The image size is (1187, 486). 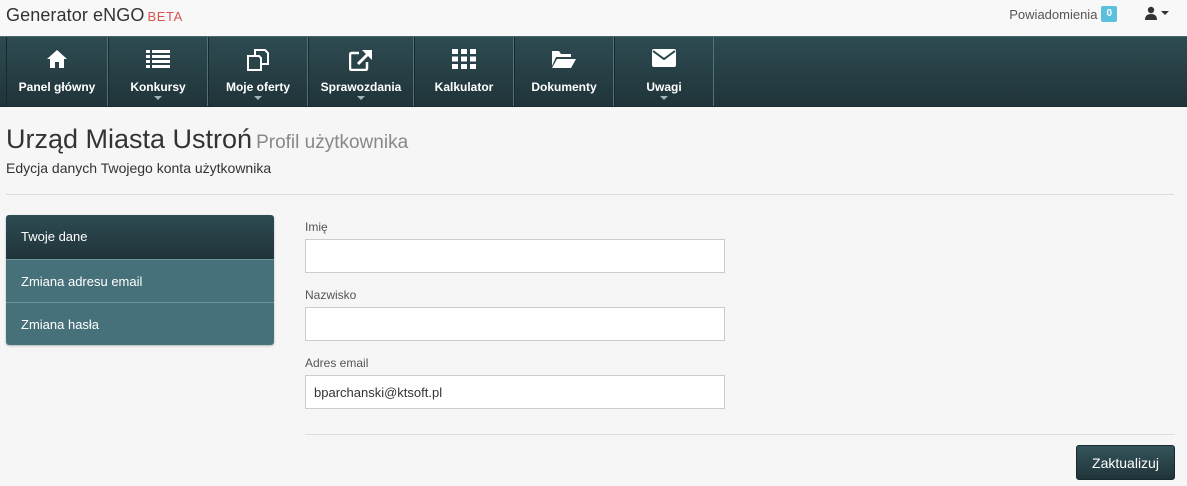 What do you see at coordinates (564, 87) in the screenshot?
I see `nav-label: Dokumenty` at bounding box center [564, 87].